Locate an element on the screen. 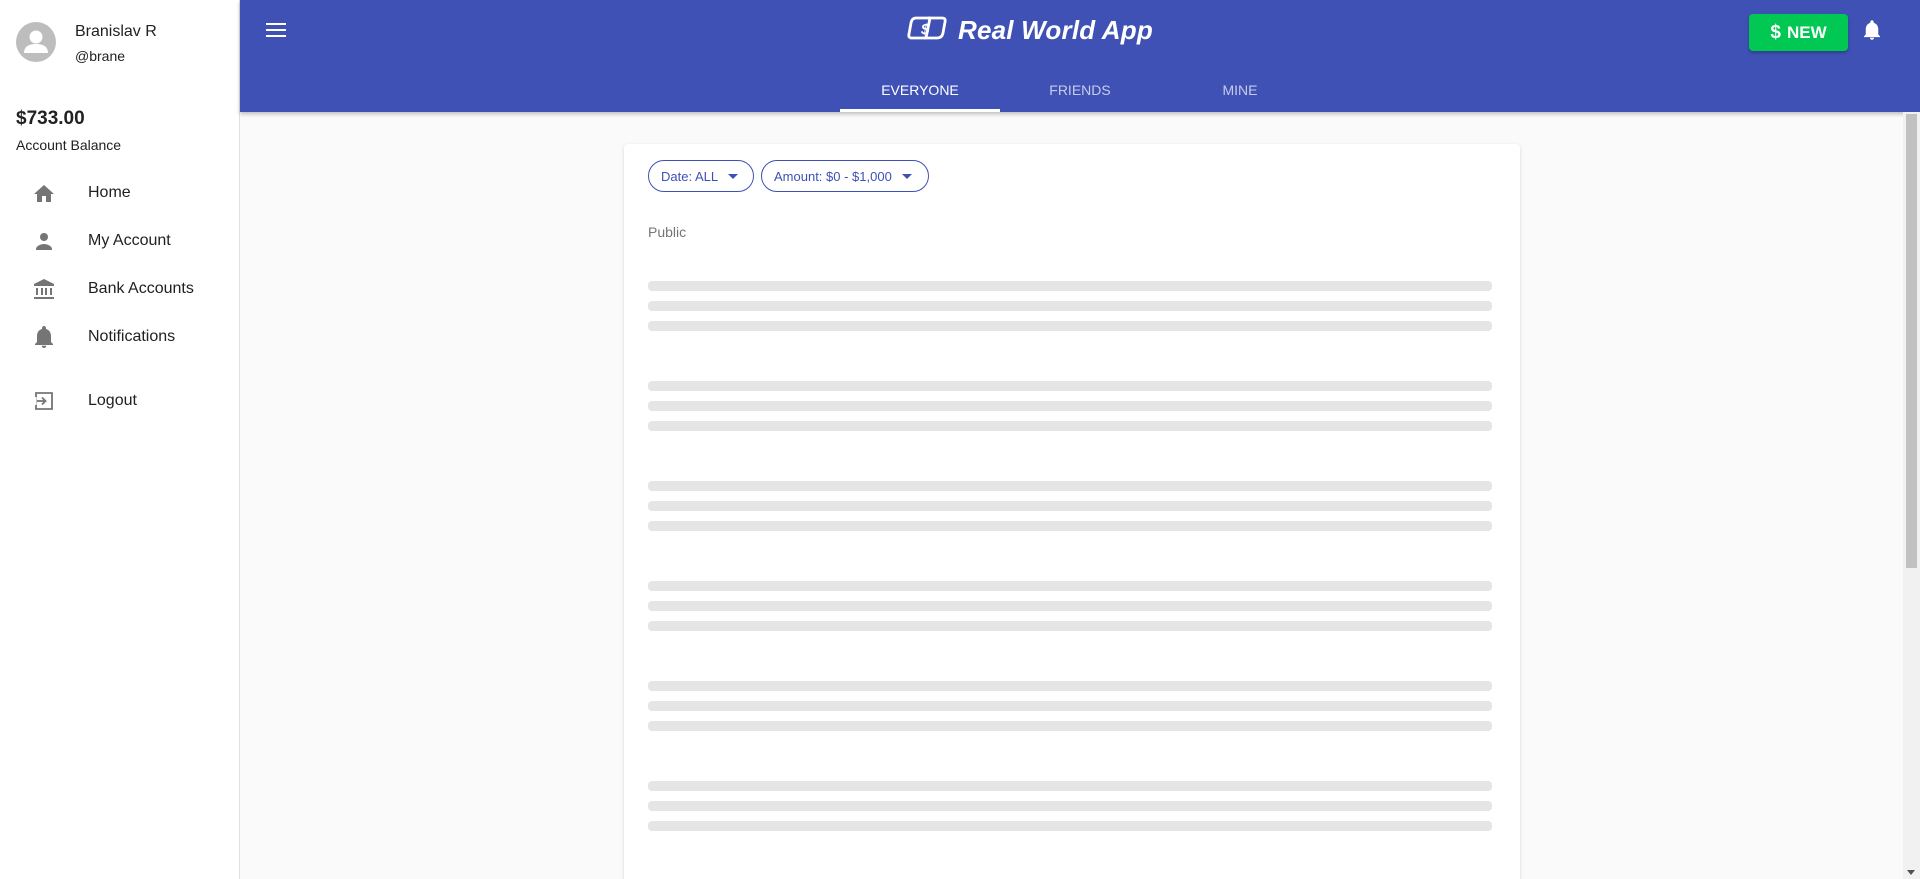  account-balance-label: Account Balance is located at coordinates (69, 145).